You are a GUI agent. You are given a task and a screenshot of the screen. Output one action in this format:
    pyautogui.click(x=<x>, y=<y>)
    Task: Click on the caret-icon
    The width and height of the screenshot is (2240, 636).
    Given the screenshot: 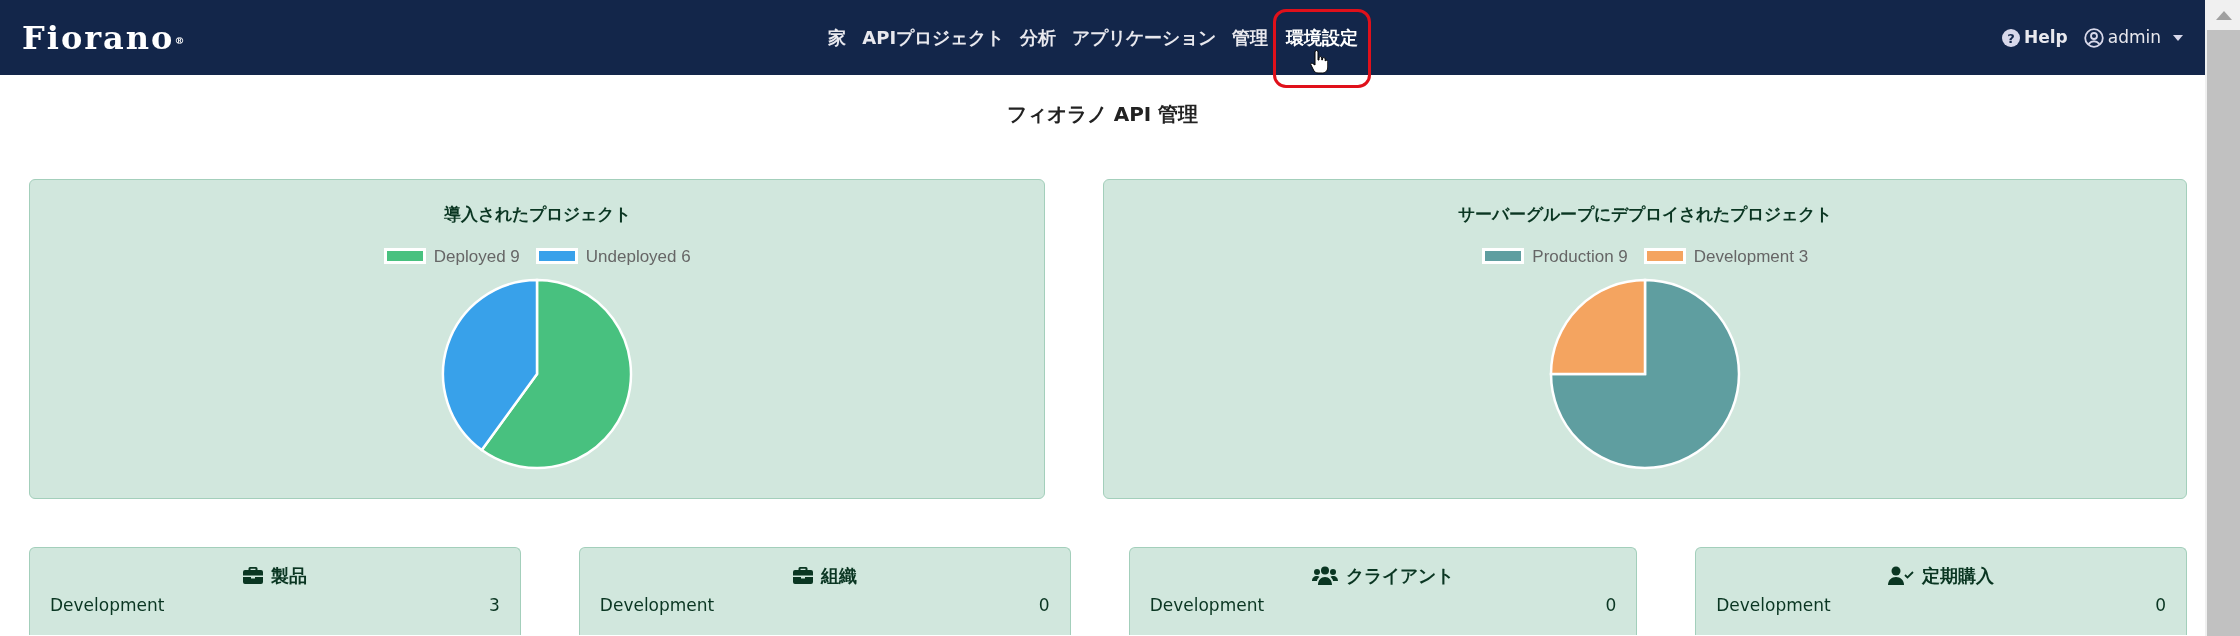 What is the action you would take?
    pyautogui.click(x=2178, y=37)
    